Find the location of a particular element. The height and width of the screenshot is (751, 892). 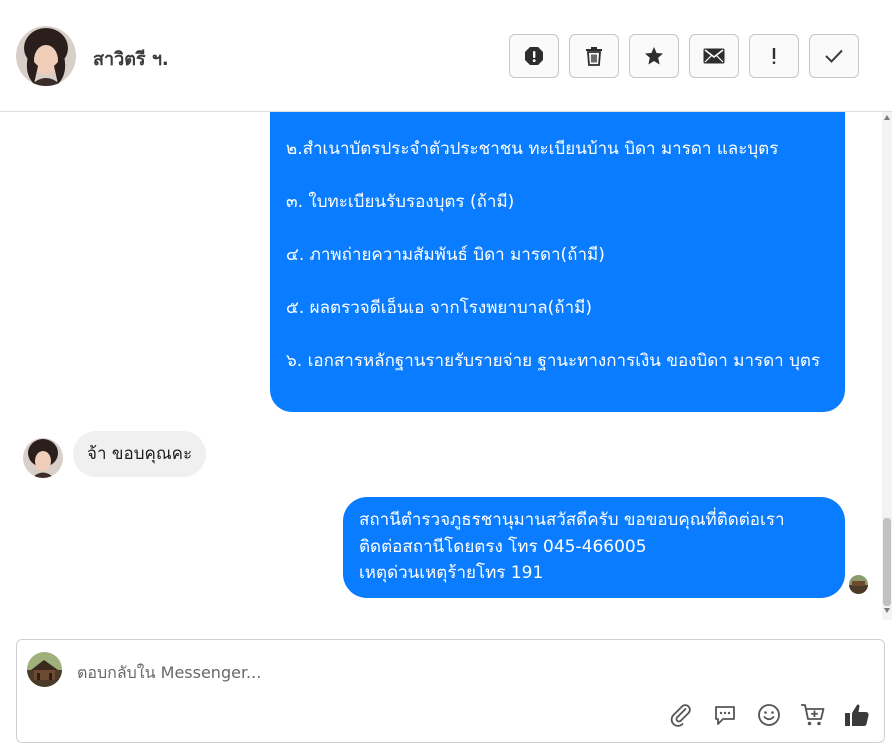

contact-name: สาวิตรี ฯ. is located at coordinates (131, 59).